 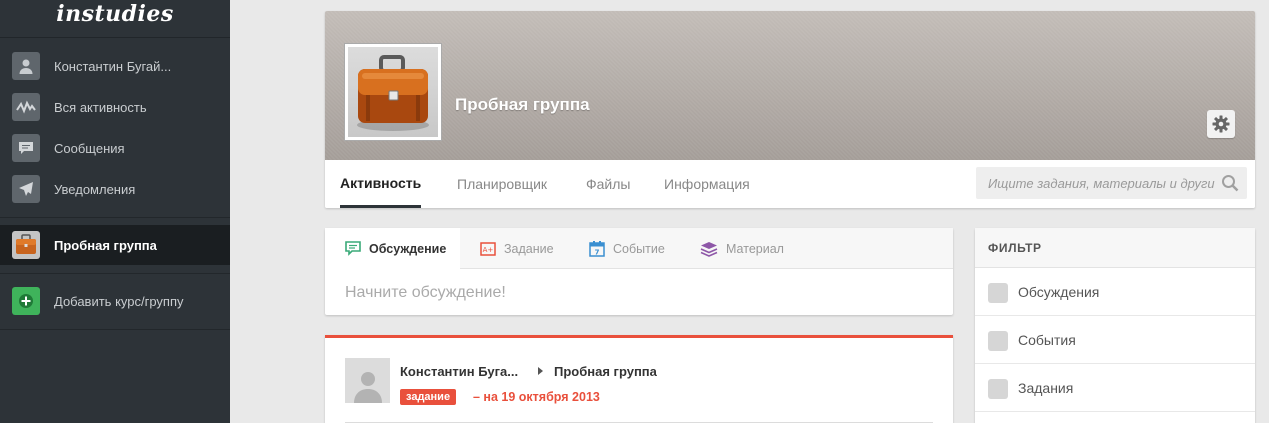 What do you see at coordinates (1115, 248) in the screenshot?
I see `filter-header: ФИЛЬТР` at bounding box center [1115, 248].